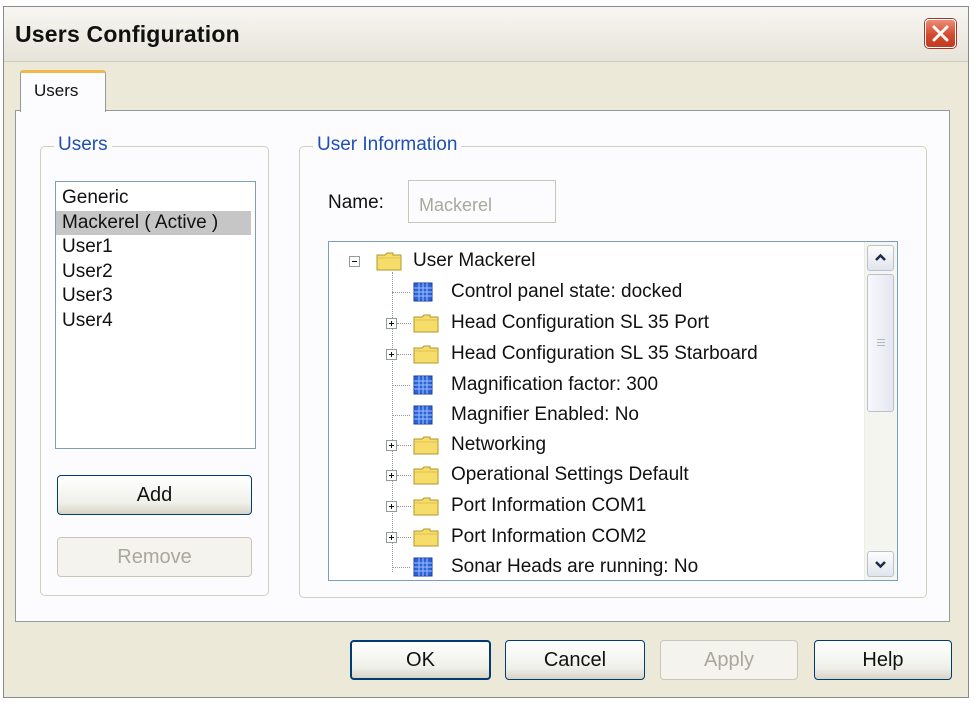 This screenshot has width=975, height=703. Describe the element at coordinates (575, 660) in the screenshot. I see `cancel-button: Cancel` at that location.